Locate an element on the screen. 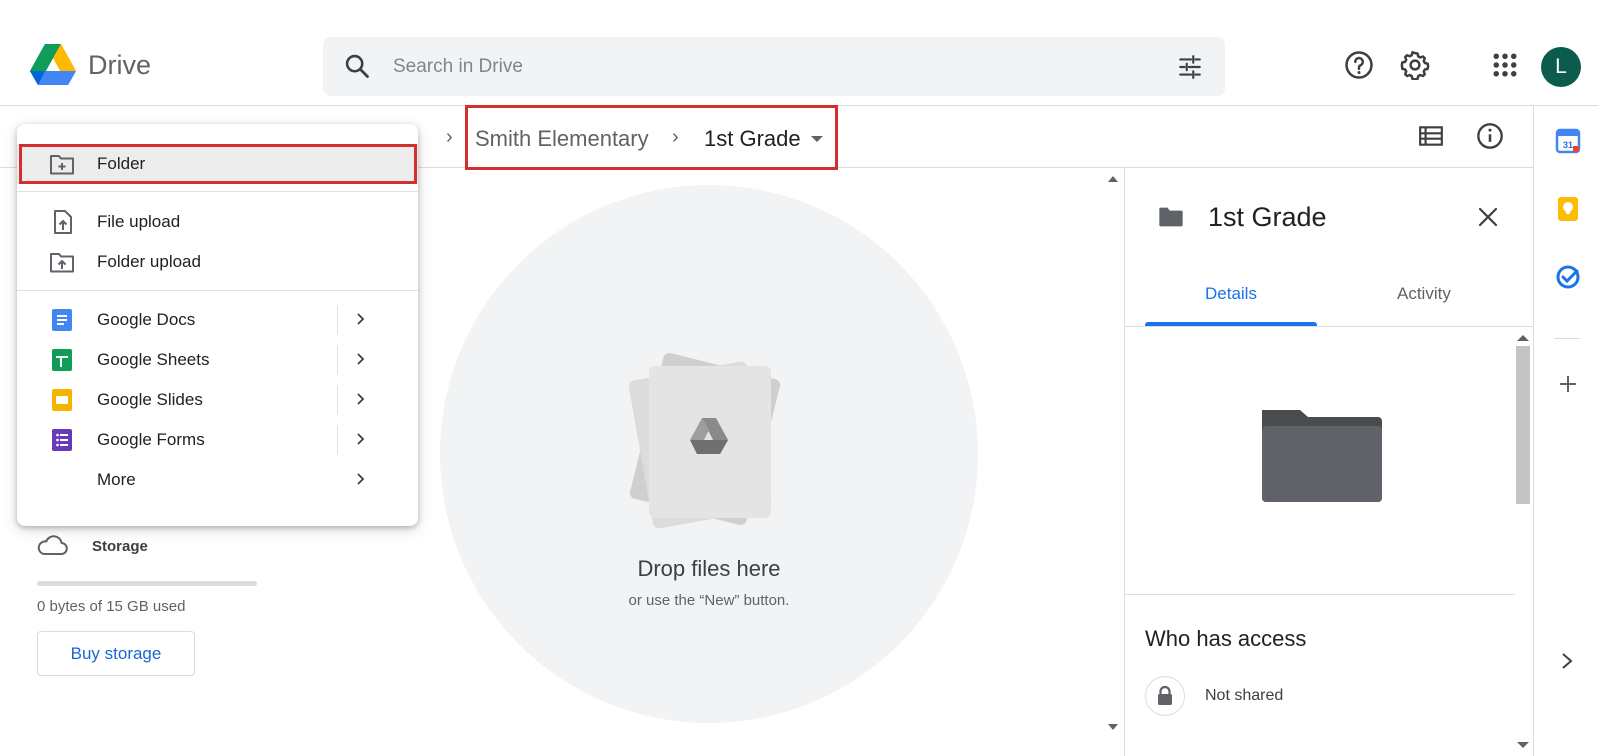 This screenshot has height=756, width=1598. list-view-icon is located at coordinates (1431, 136).